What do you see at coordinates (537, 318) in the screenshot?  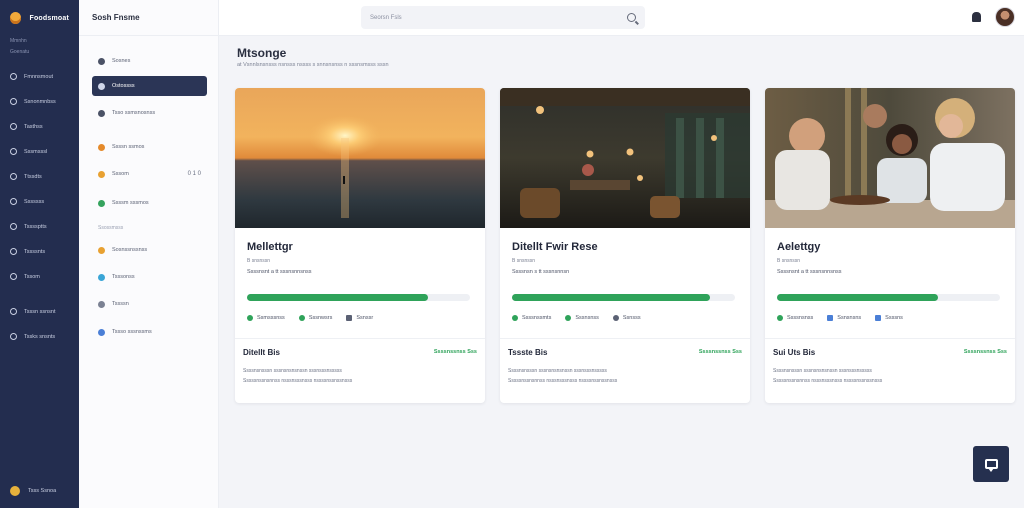 I see `tag-label: Ssssnssmts` at bounding box center [537, 318].